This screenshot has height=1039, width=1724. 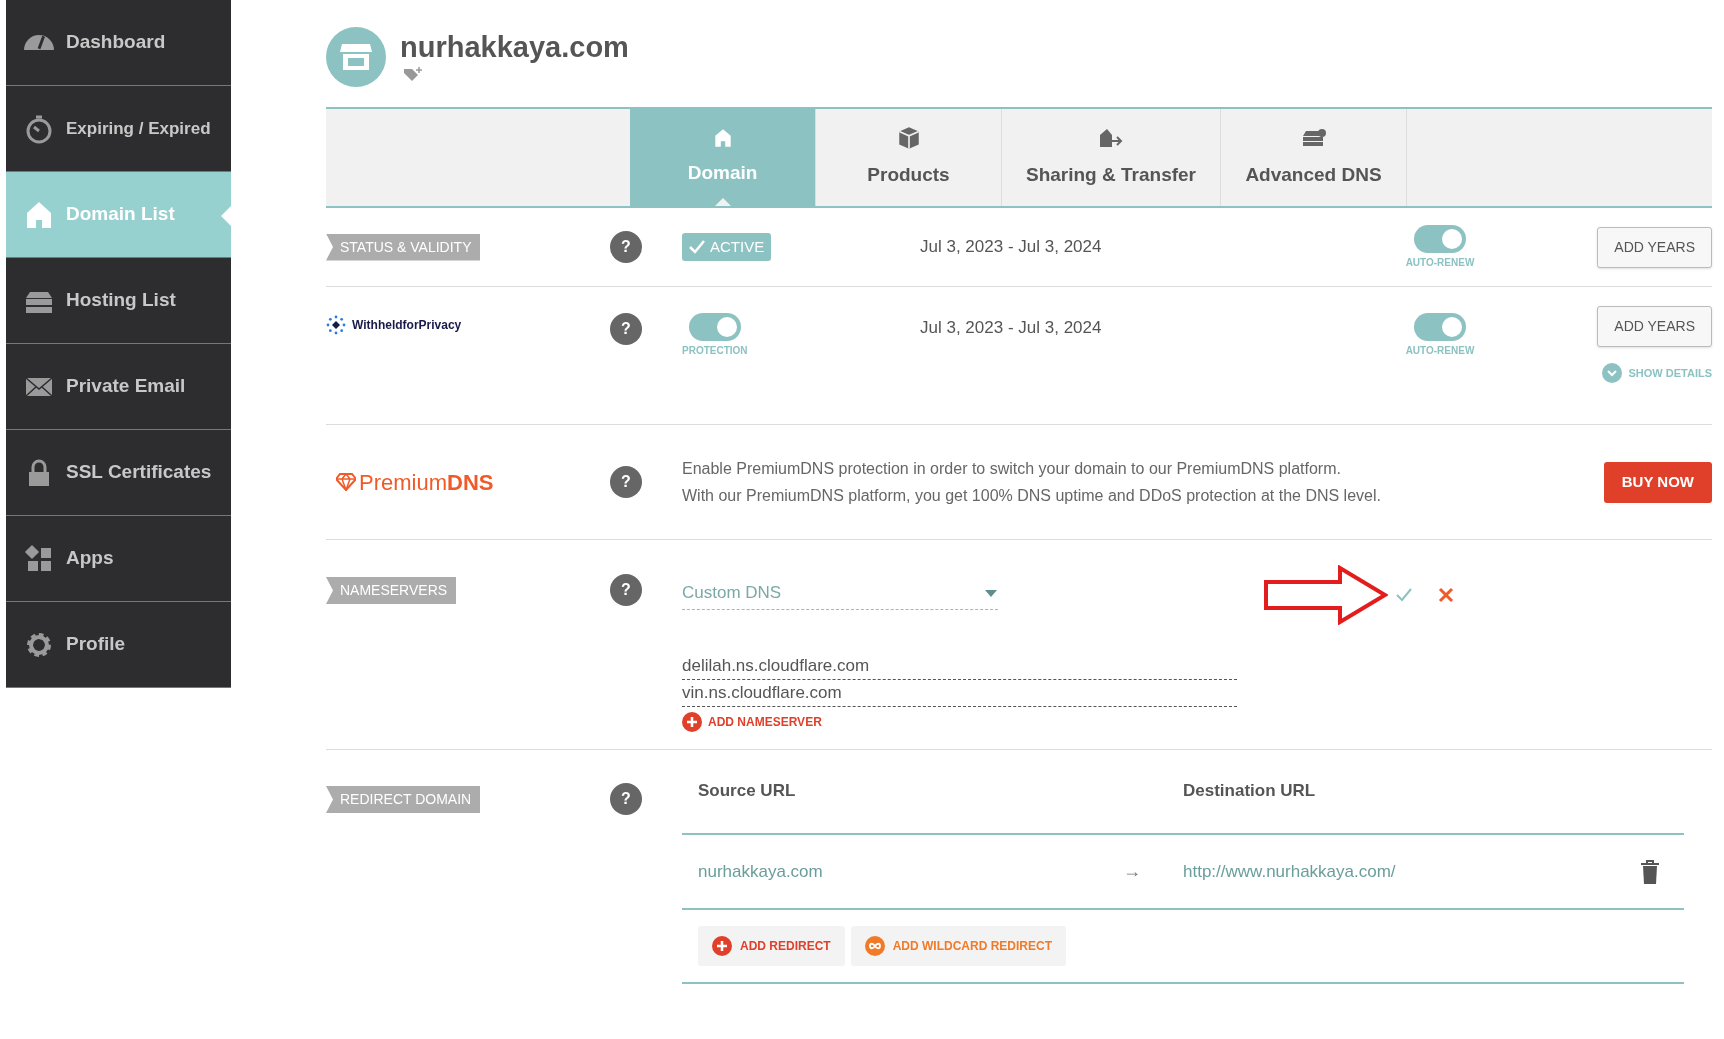 I want to click on cancel-x-icon, so click(x=1446, y=595).